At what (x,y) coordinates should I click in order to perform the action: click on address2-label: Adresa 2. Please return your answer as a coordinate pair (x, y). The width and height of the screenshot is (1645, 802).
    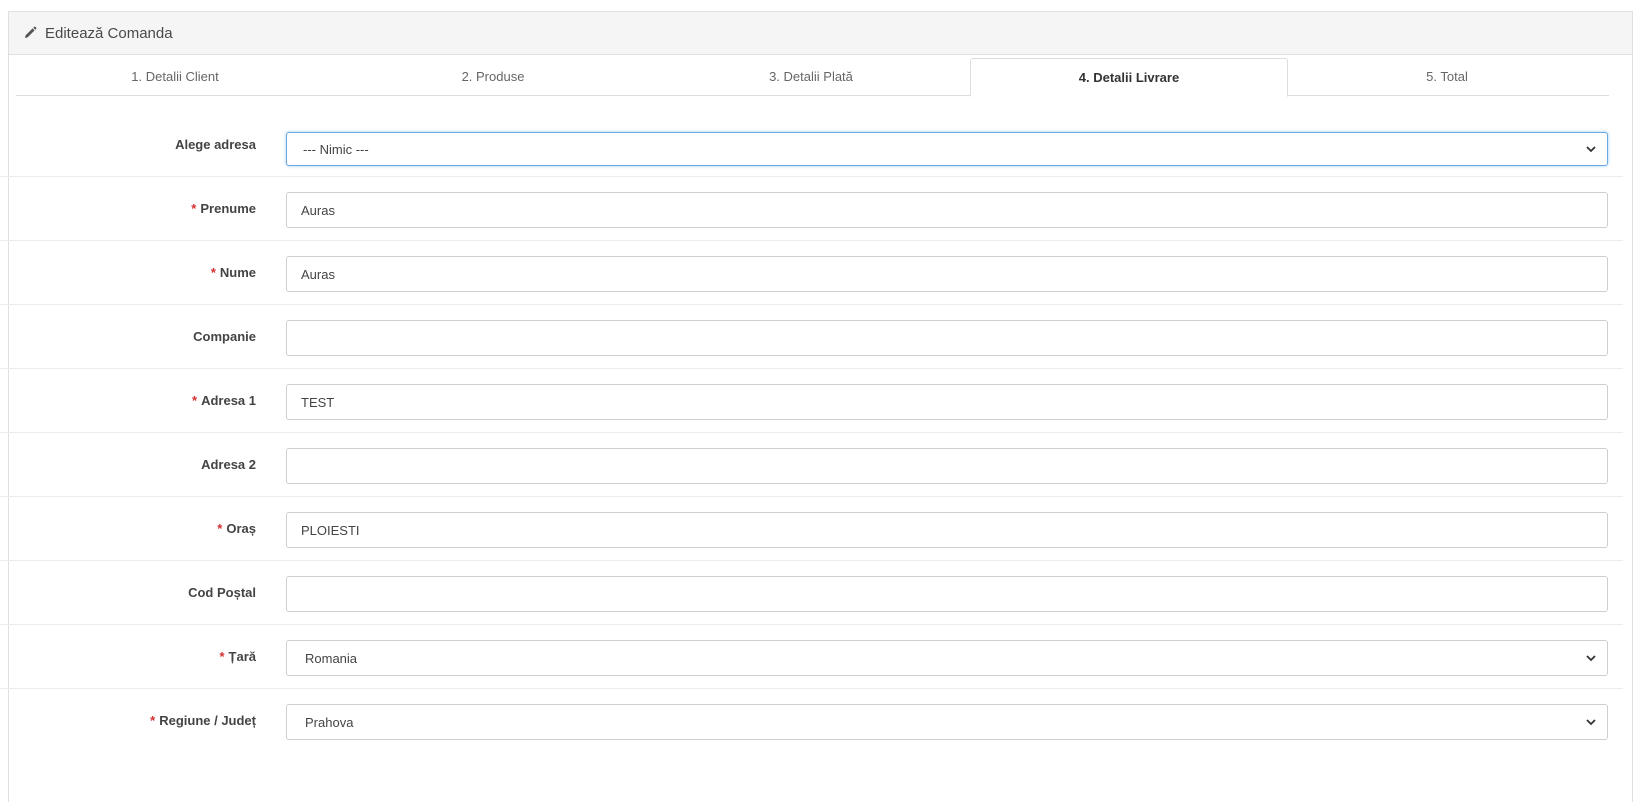
    Looking at the image, I should click on (228, 464).